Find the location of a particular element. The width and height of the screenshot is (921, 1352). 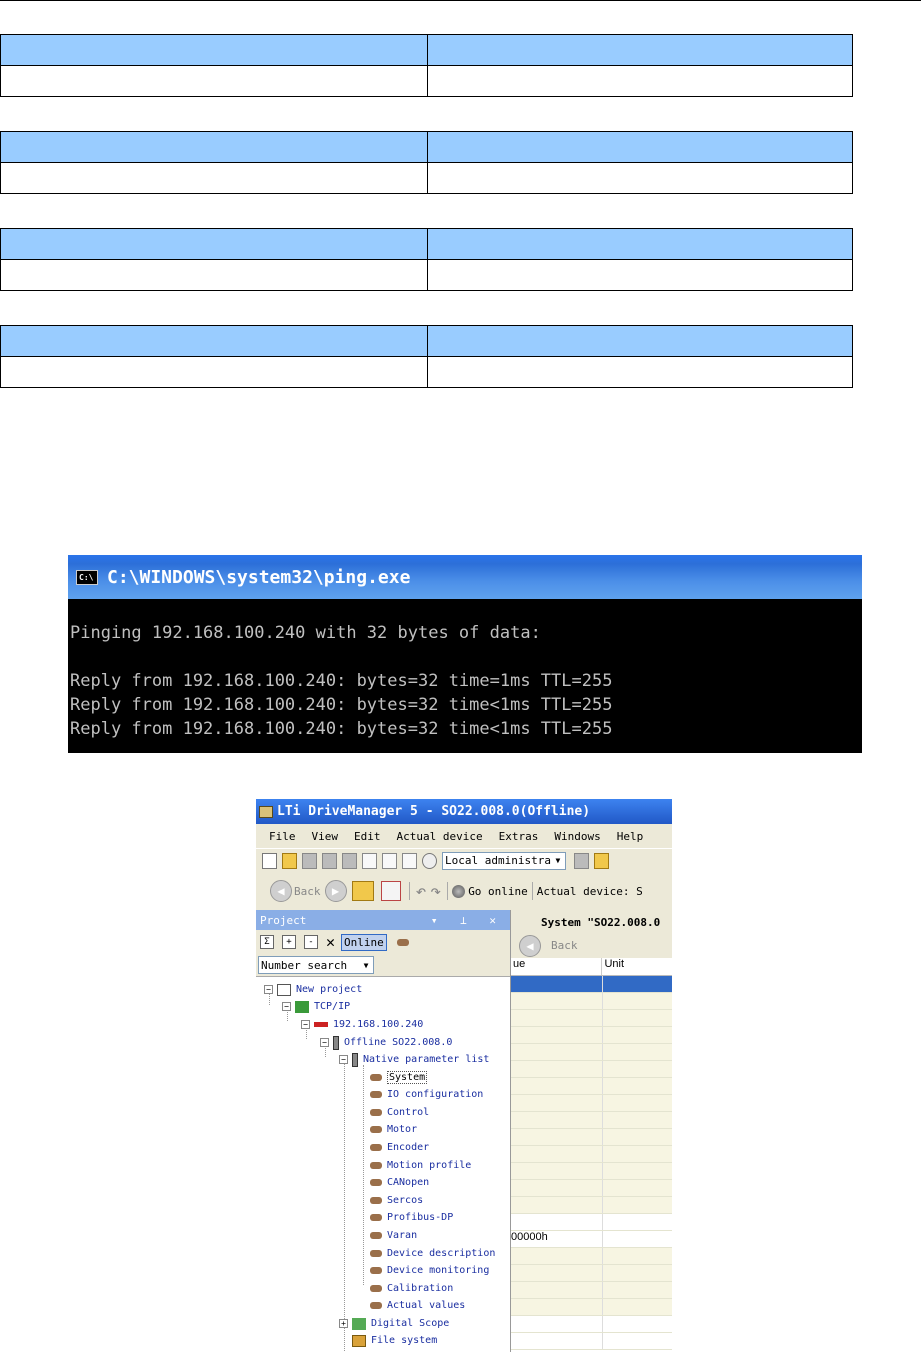

forward-arrow-icon: ▶ is located at coordinates (335, 891).